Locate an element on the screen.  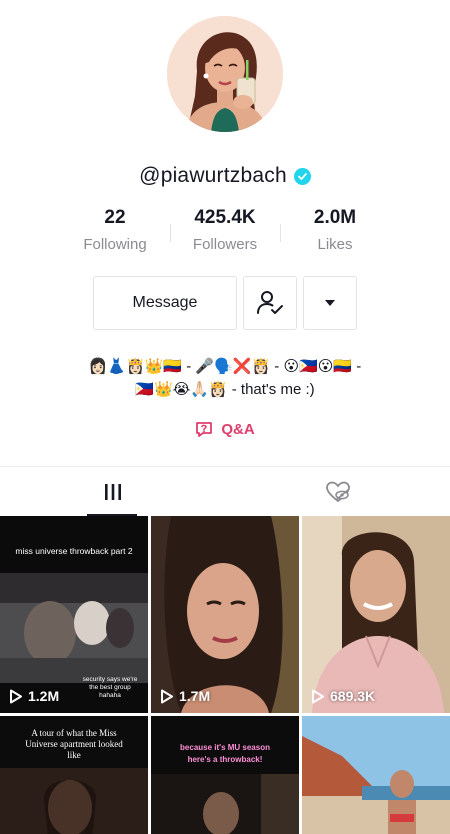
video-tile is located at coordinates (376, 775).